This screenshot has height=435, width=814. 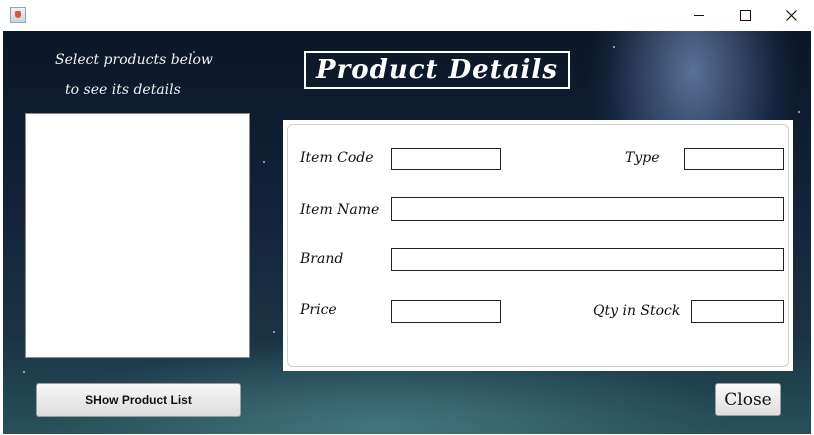 I want to click on brand-field, so click(x=587, y=259).